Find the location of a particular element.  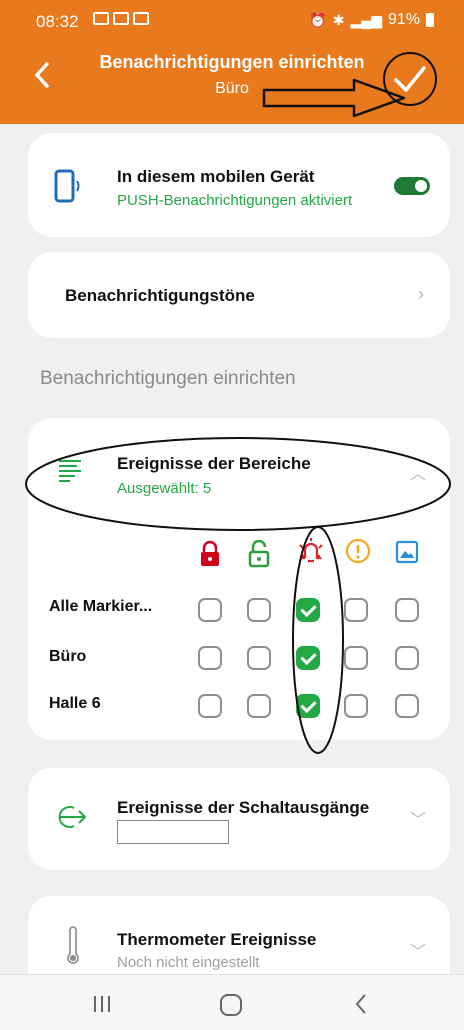

section-heading: Benachrichtigungen einrichten is located at coordinates (168, 378).